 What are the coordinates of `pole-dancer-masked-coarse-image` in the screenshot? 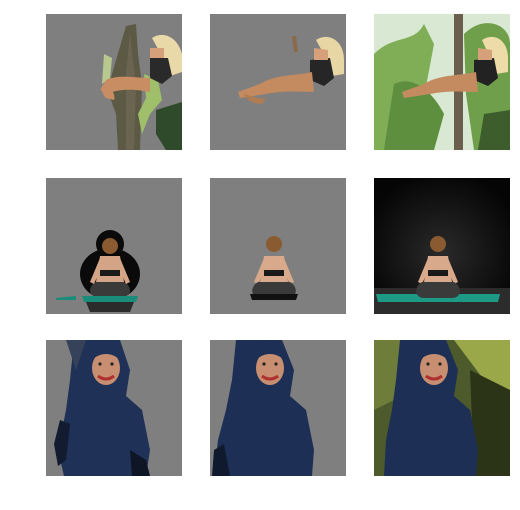 It's located at (114, 82).